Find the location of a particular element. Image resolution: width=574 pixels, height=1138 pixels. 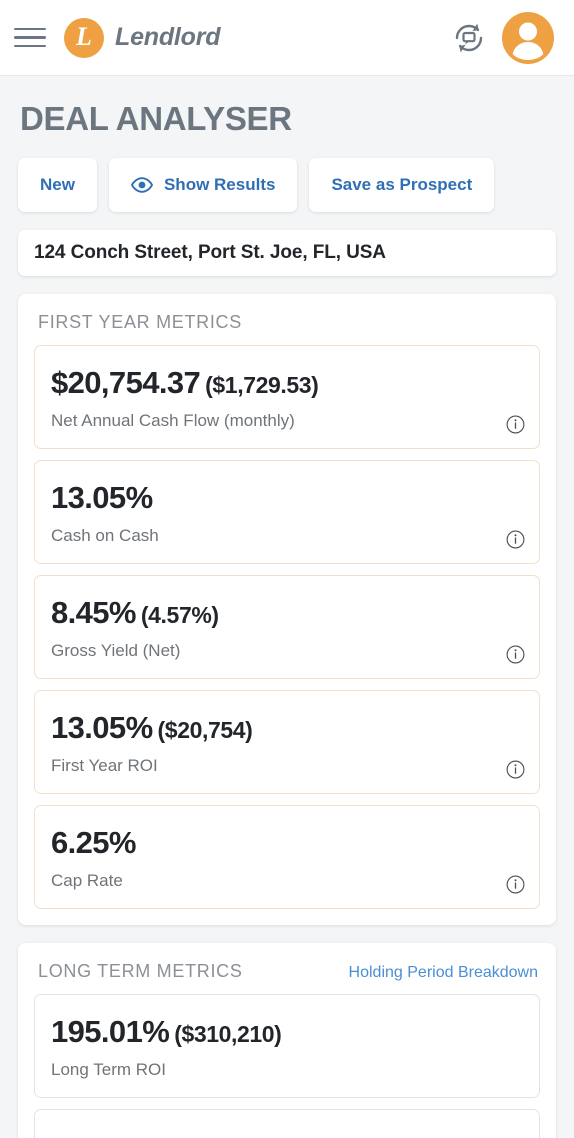

top-navbar: L Lendlord is located at coordinates (287, 38).